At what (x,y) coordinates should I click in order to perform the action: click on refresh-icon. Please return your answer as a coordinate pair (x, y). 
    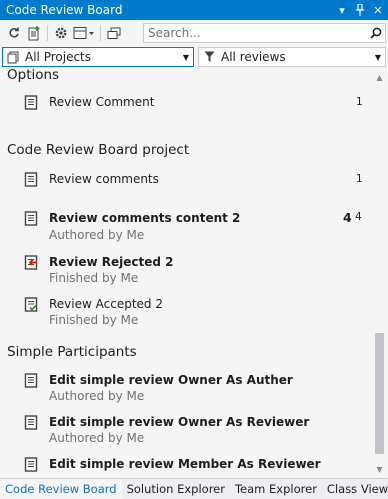
    Looking at the image, I should click on (14, 33).